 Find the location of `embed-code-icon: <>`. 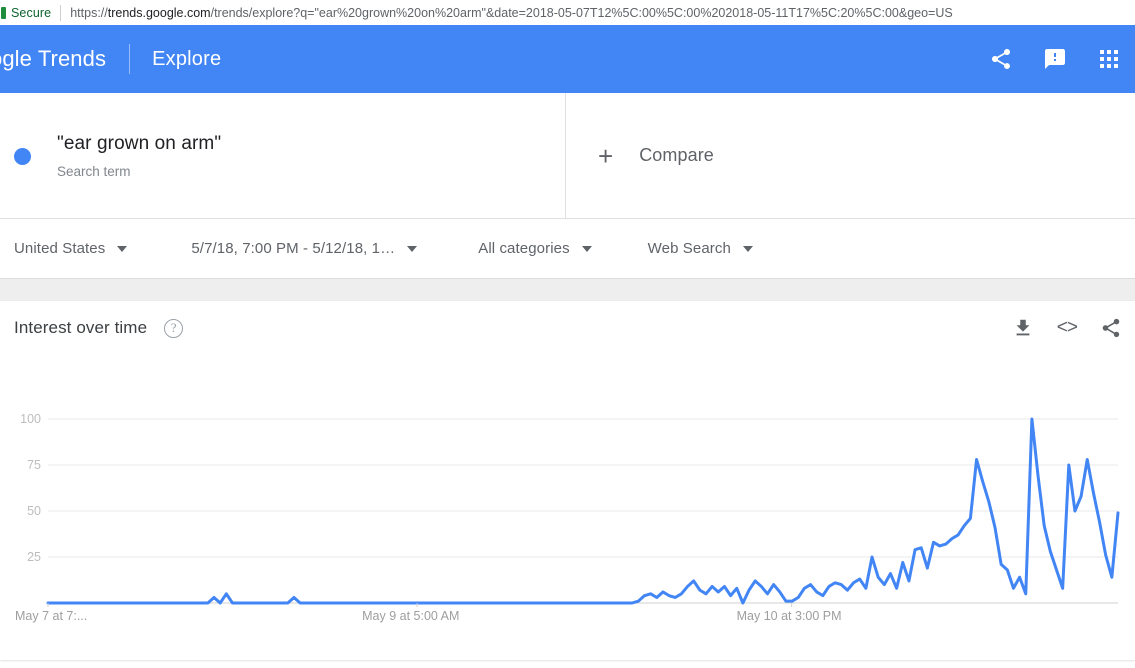

embed-code-icon: <> is located at coordinates (1067, 328).